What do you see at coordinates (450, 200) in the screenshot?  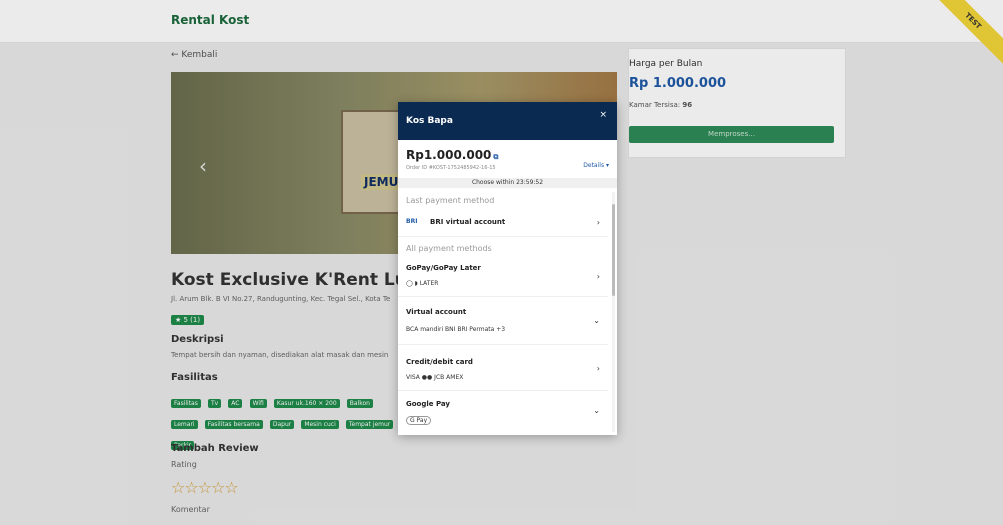 I see `last-method-heading: Last payment method` at bounding box center [450, 200].